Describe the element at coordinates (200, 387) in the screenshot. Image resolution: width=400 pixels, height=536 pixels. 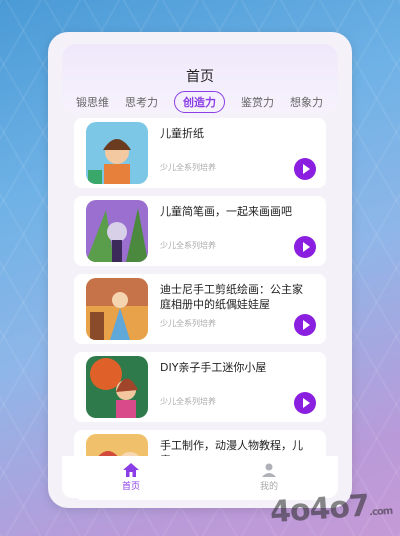
I see `list-item: DIY亲子手工迷你小屋 少儿全系列培养` at that location.